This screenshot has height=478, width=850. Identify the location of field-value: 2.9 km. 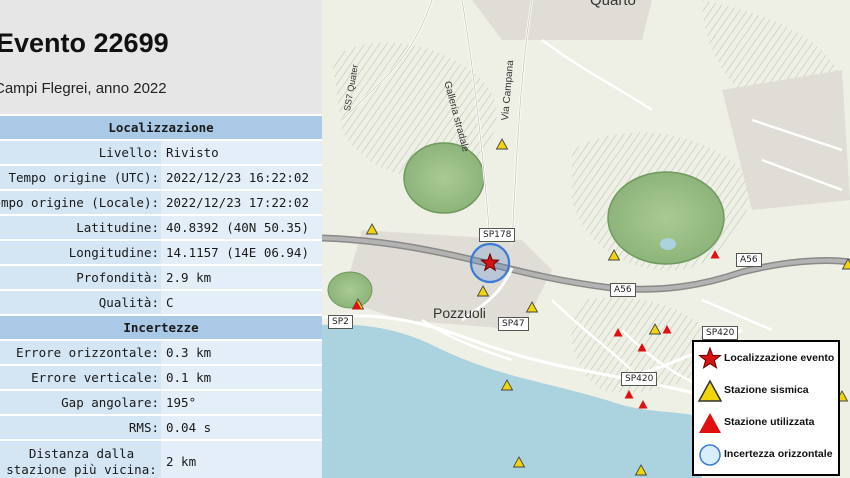
(241, 277).